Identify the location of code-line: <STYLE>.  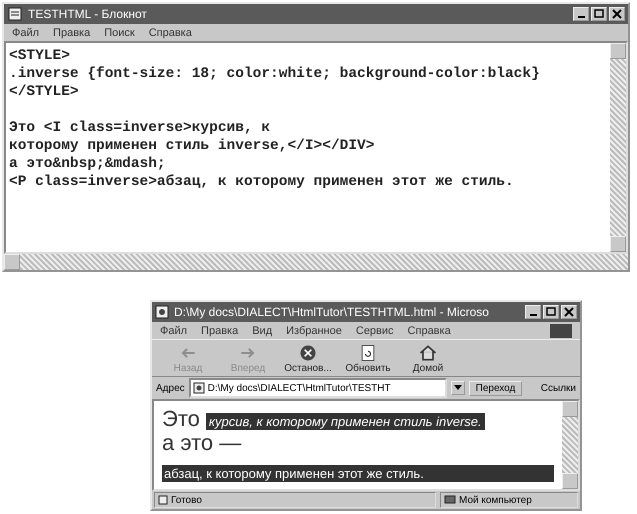
(39, 56).